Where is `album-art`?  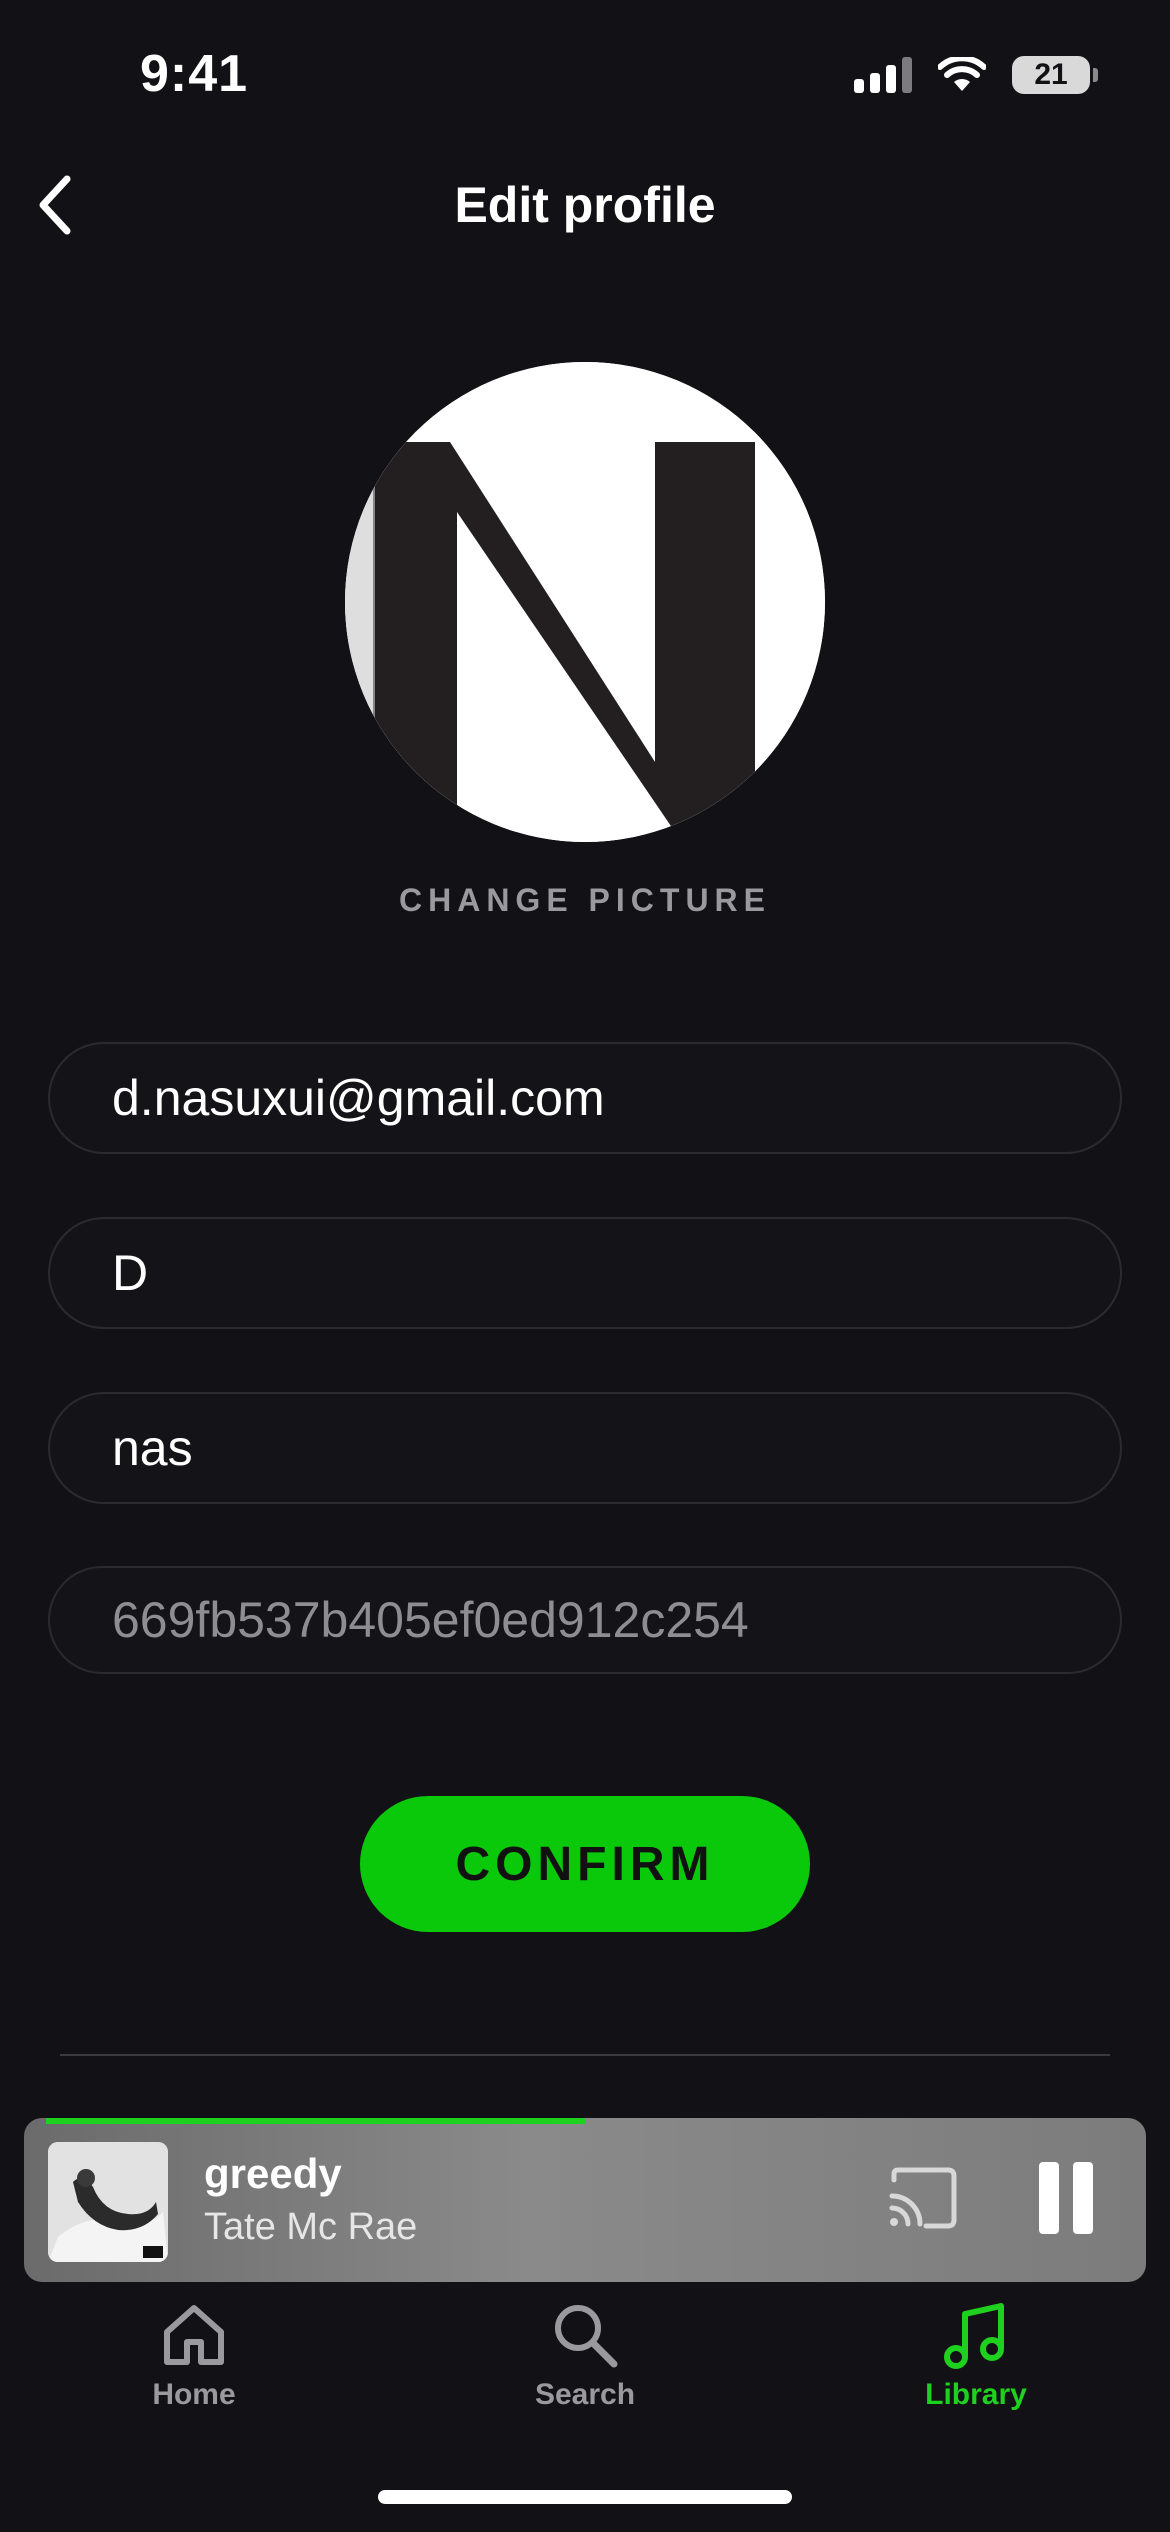 album-art is located at coordinates (108, 2202).